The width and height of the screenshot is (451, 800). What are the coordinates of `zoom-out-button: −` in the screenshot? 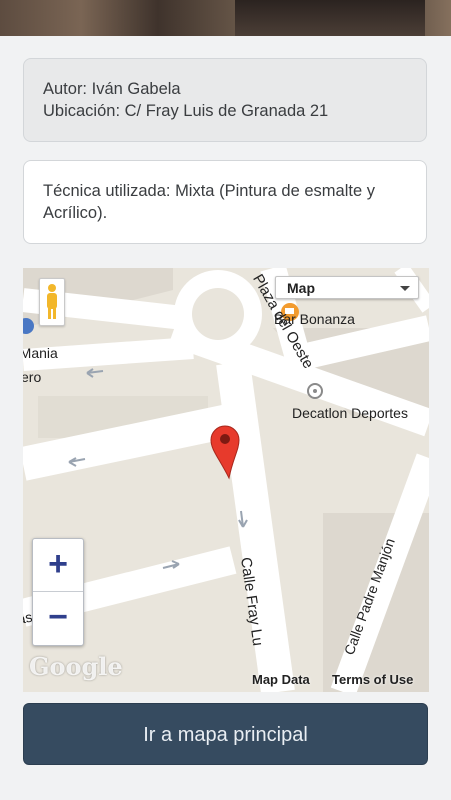 It's located at (58, 618).